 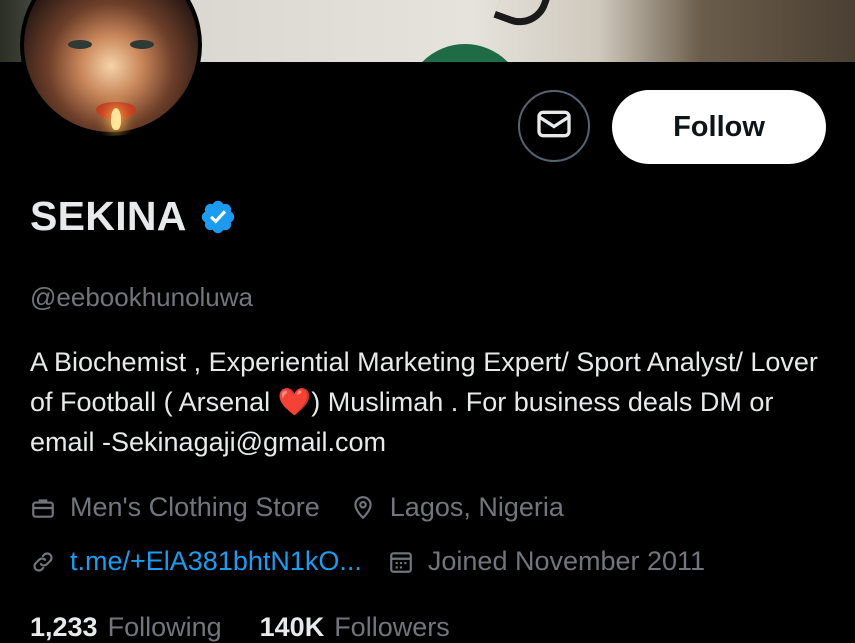 I want to click on location-item: Lagos, Nigeria, so click(x=457, y=507).